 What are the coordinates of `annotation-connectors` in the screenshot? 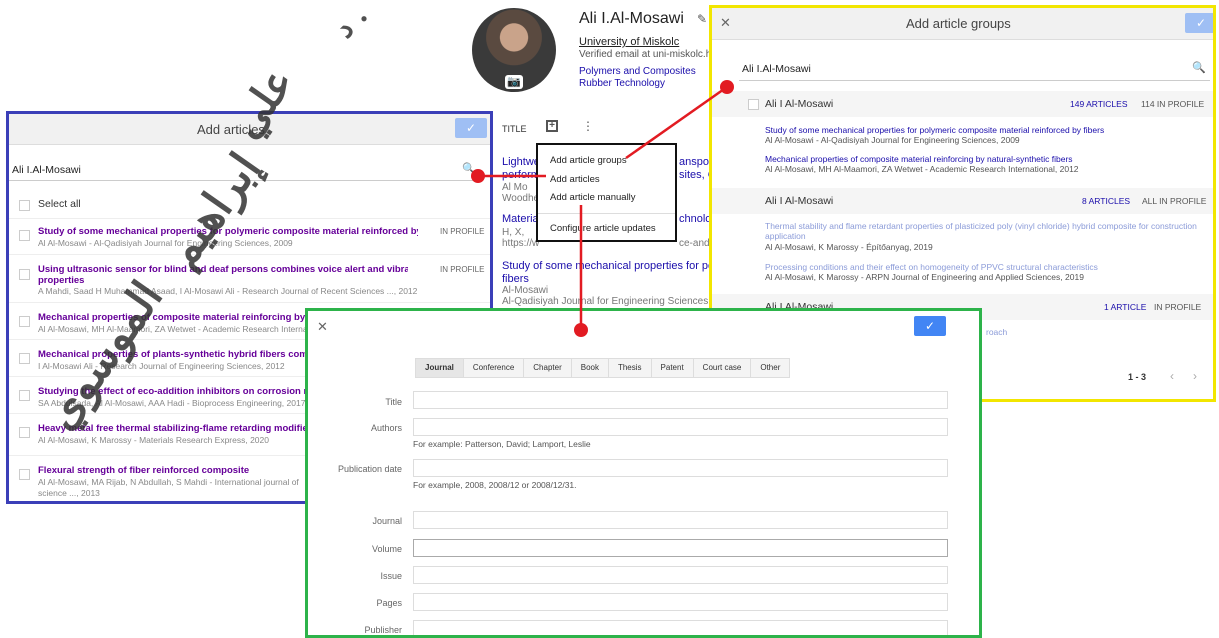 It's located at (602, 208).